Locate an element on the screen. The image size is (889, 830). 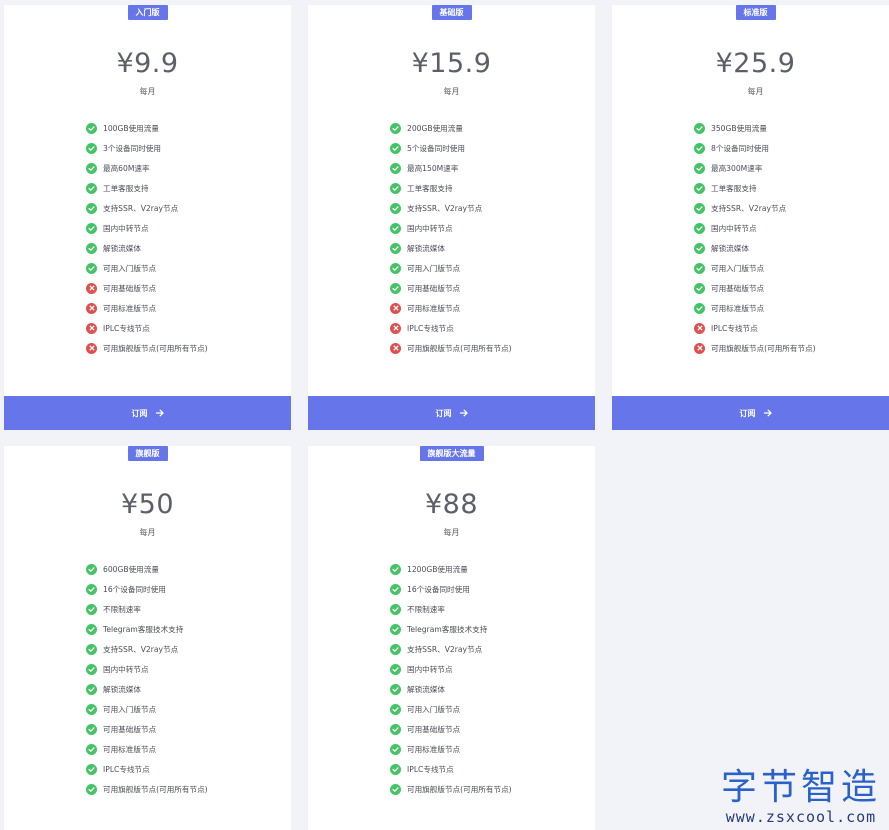
feature-item: 1200GB使用流量 is located at coordinates (451, 569).